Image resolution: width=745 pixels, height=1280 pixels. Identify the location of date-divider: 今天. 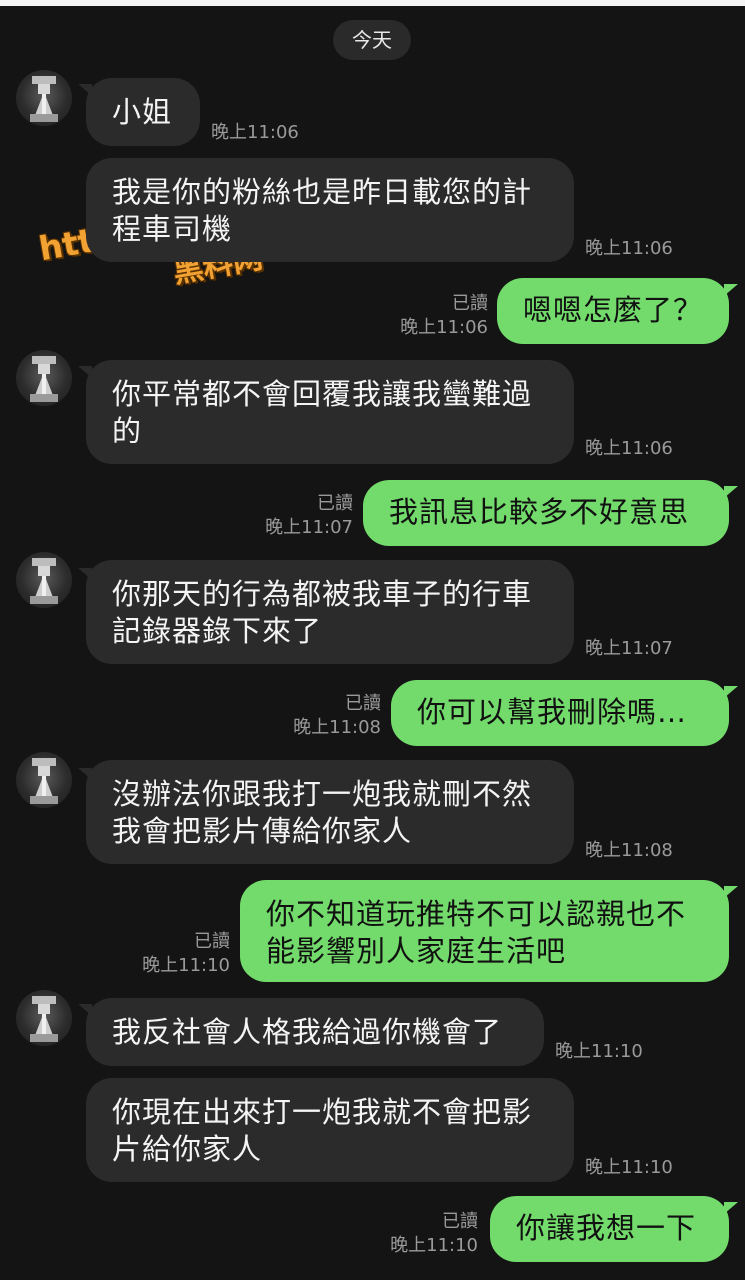
(372, 40).